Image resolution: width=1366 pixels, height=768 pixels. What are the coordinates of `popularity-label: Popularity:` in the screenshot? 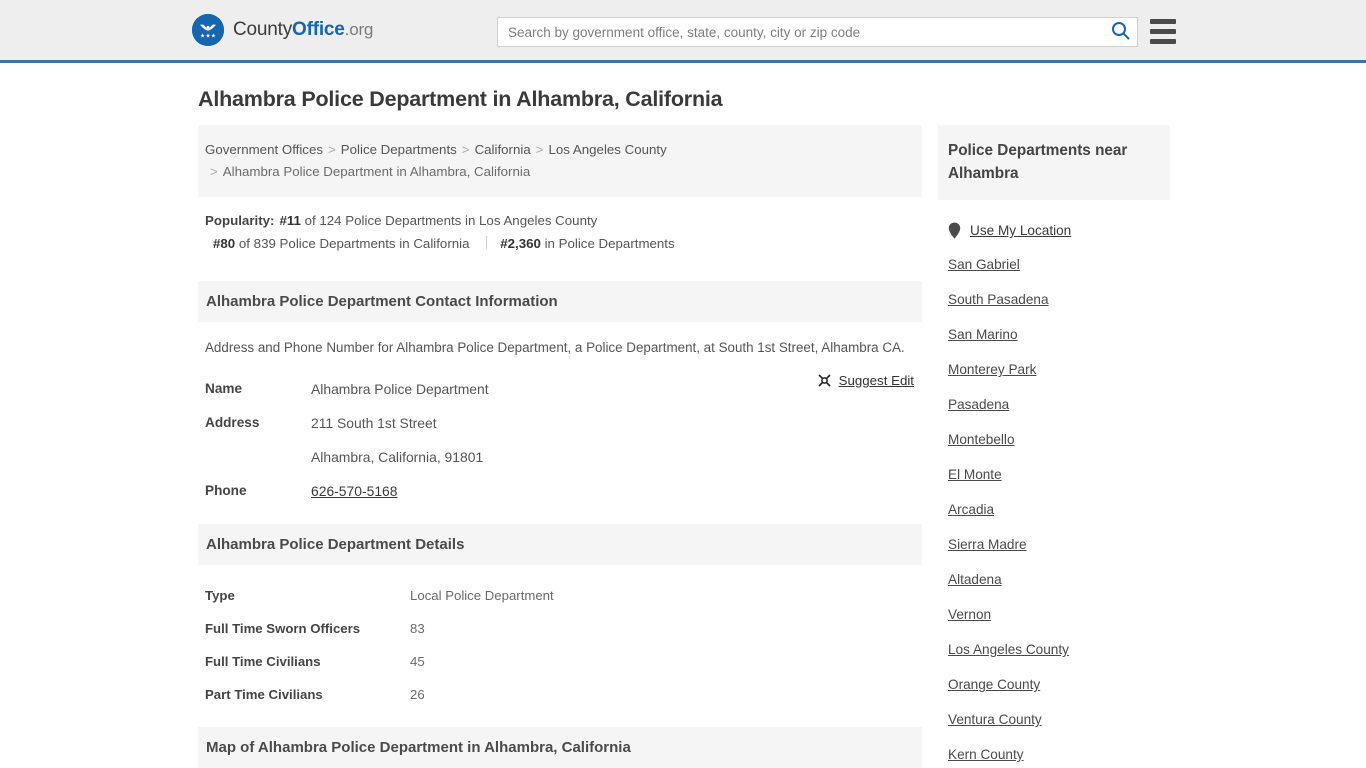 It's located at (240, 220).